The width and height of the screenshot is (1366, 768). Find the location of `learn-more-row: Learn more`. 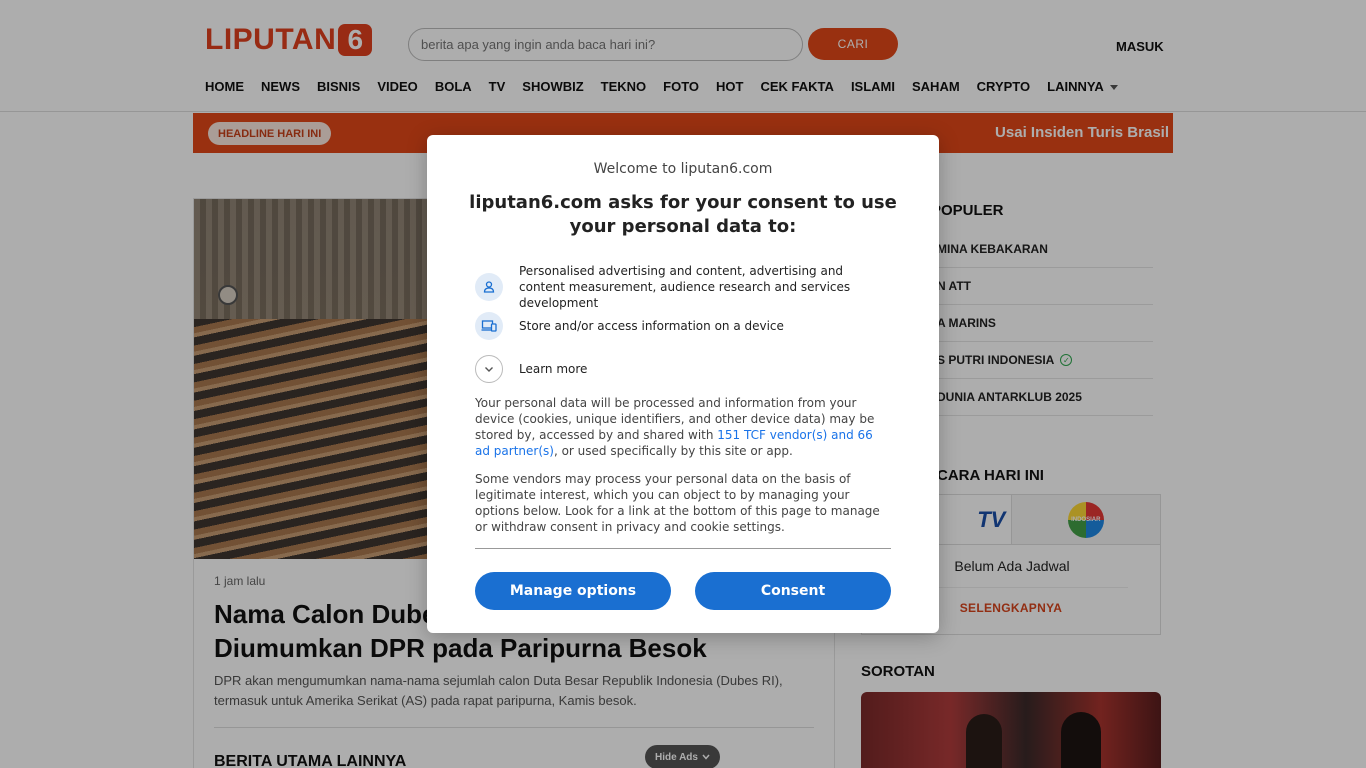

learn-more-row: Learn more is located at coordinates (682, 369).